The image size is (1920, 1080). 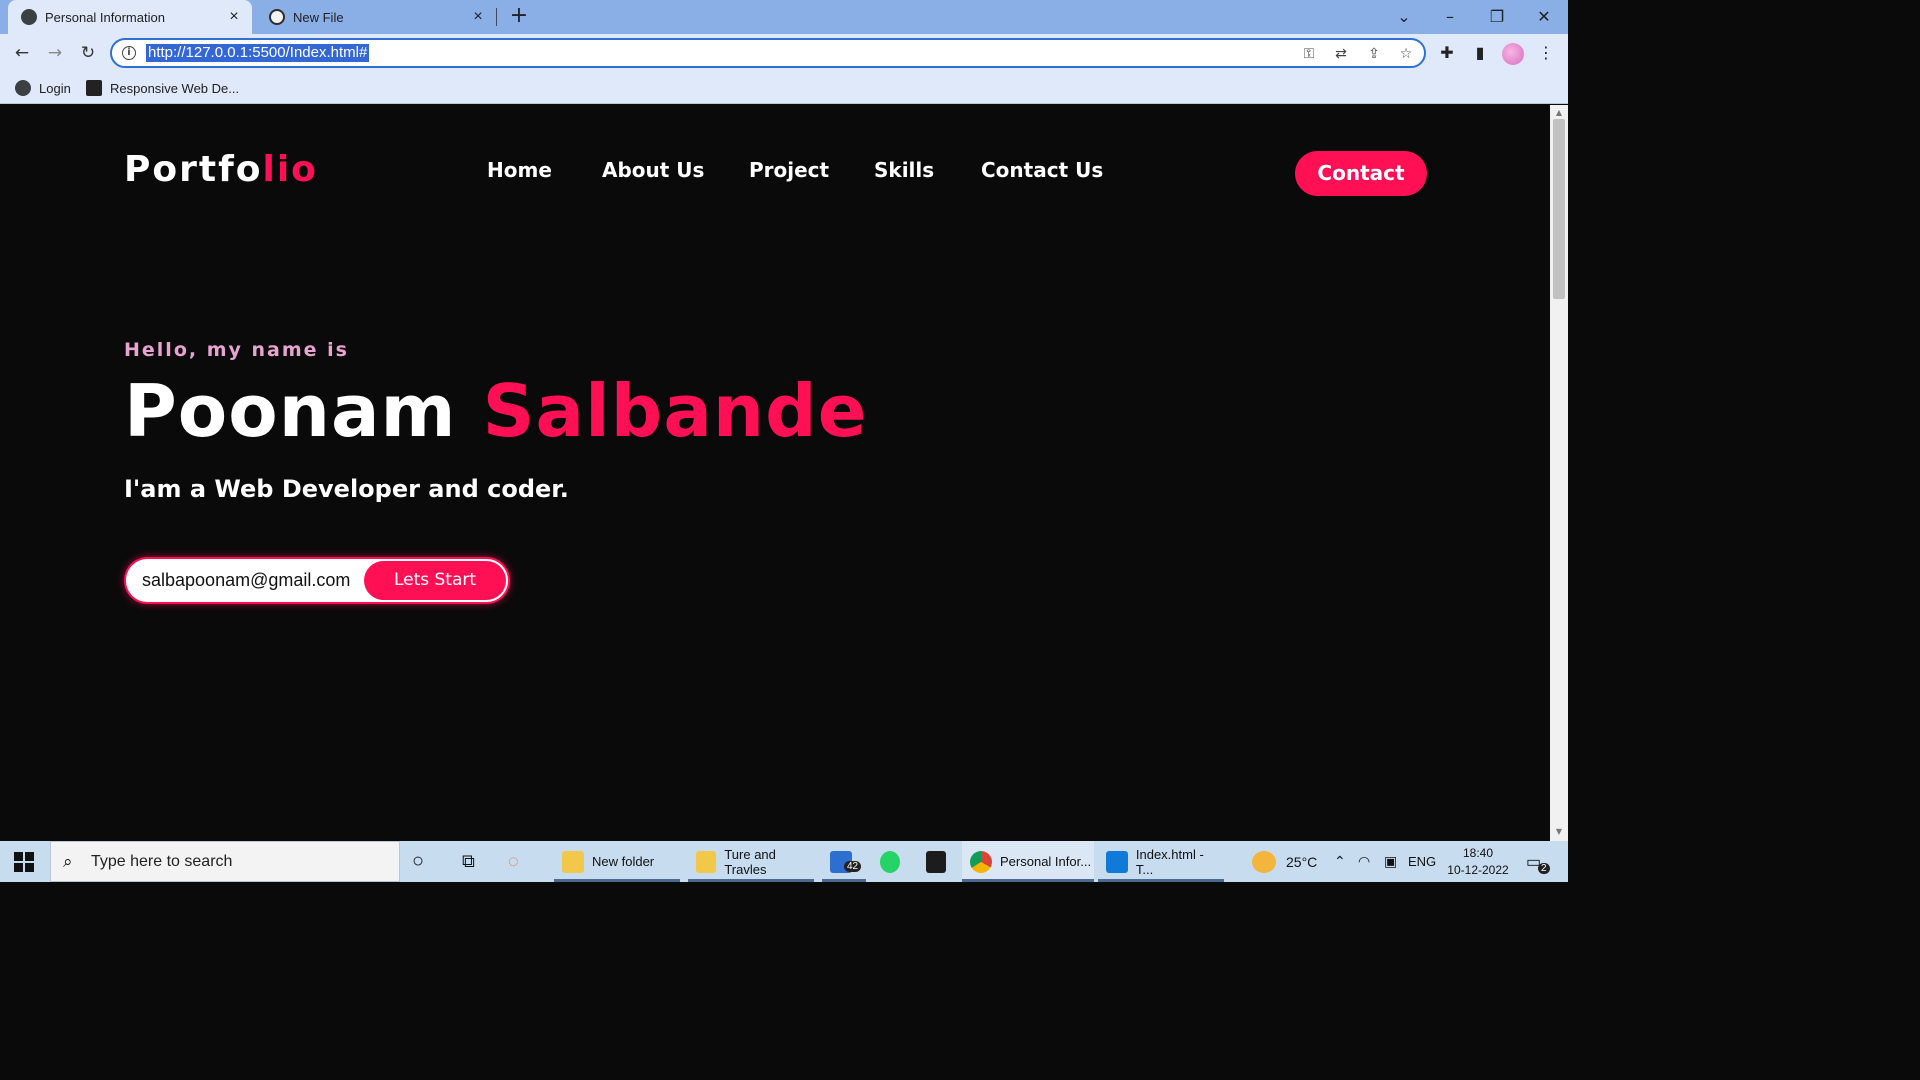 What do you see at coordinates (1340, 861) in the screenshot?
I see `chevron-up-icon: ⌃` at bounding box center [1340, 861].